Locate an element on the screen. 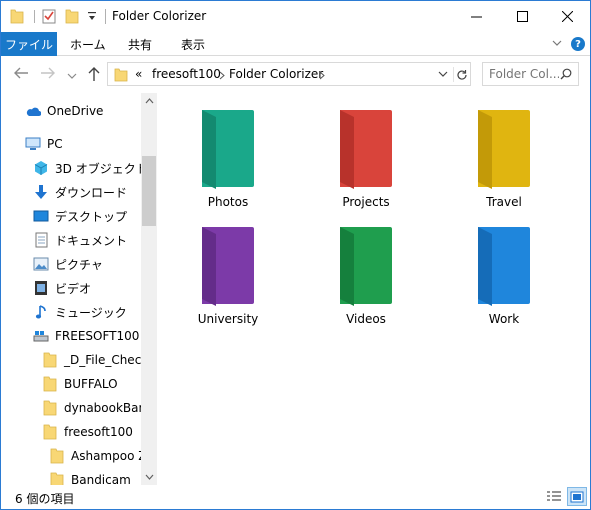 This screenshot has width=591, height=510. folder-name: University is located at coordinates (228, 319).